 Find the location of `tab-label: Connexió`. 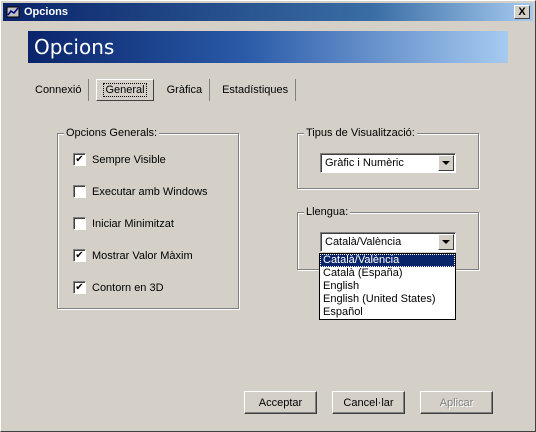

tab-label: Connexió is located at coordinates (58, 90).